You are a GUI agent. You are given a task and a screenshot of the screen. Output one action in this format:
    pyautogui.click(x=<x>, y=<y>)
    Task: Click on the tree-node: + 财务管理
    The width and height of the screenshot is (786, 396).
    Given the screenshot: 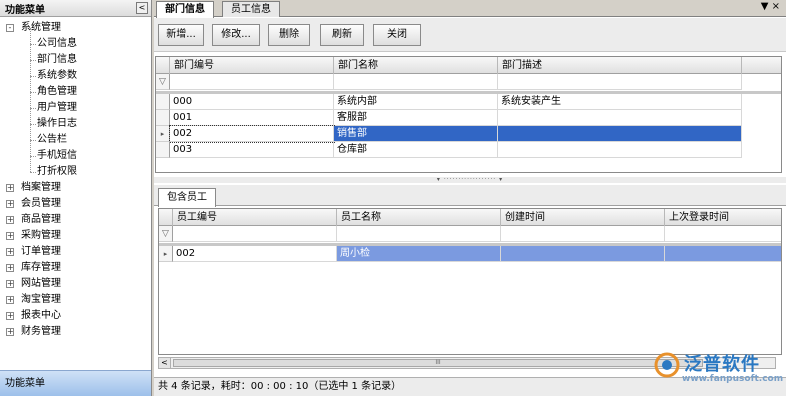 What is the action you would take?
    pyautogui.click(x=75, y=332)
    